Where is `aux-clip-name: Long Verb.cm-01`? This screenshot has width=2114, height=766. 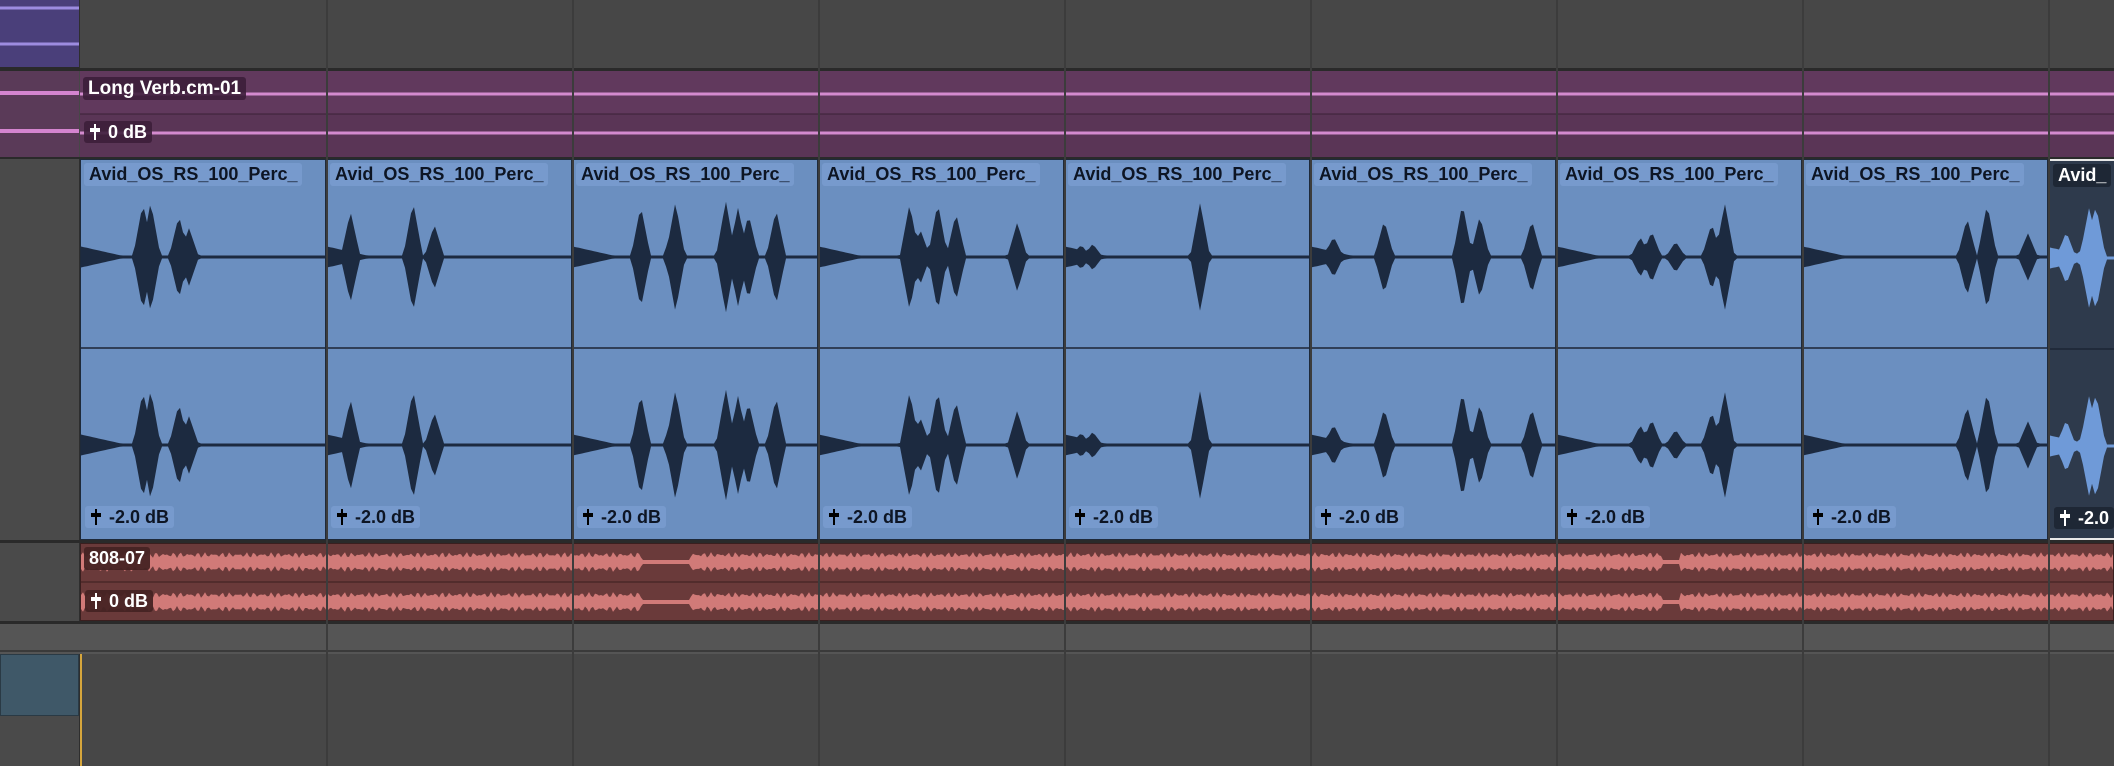 aux-clip-name: Long Verb.cm-01 is located at coordinates (165, 88).